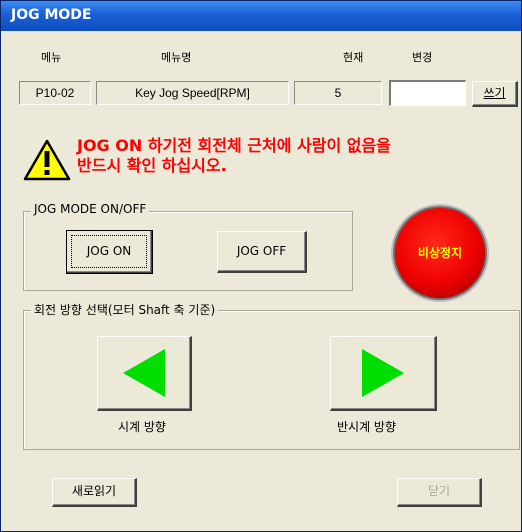  I want to click on clockwise-label: 시계 방향, so click(142, 427).